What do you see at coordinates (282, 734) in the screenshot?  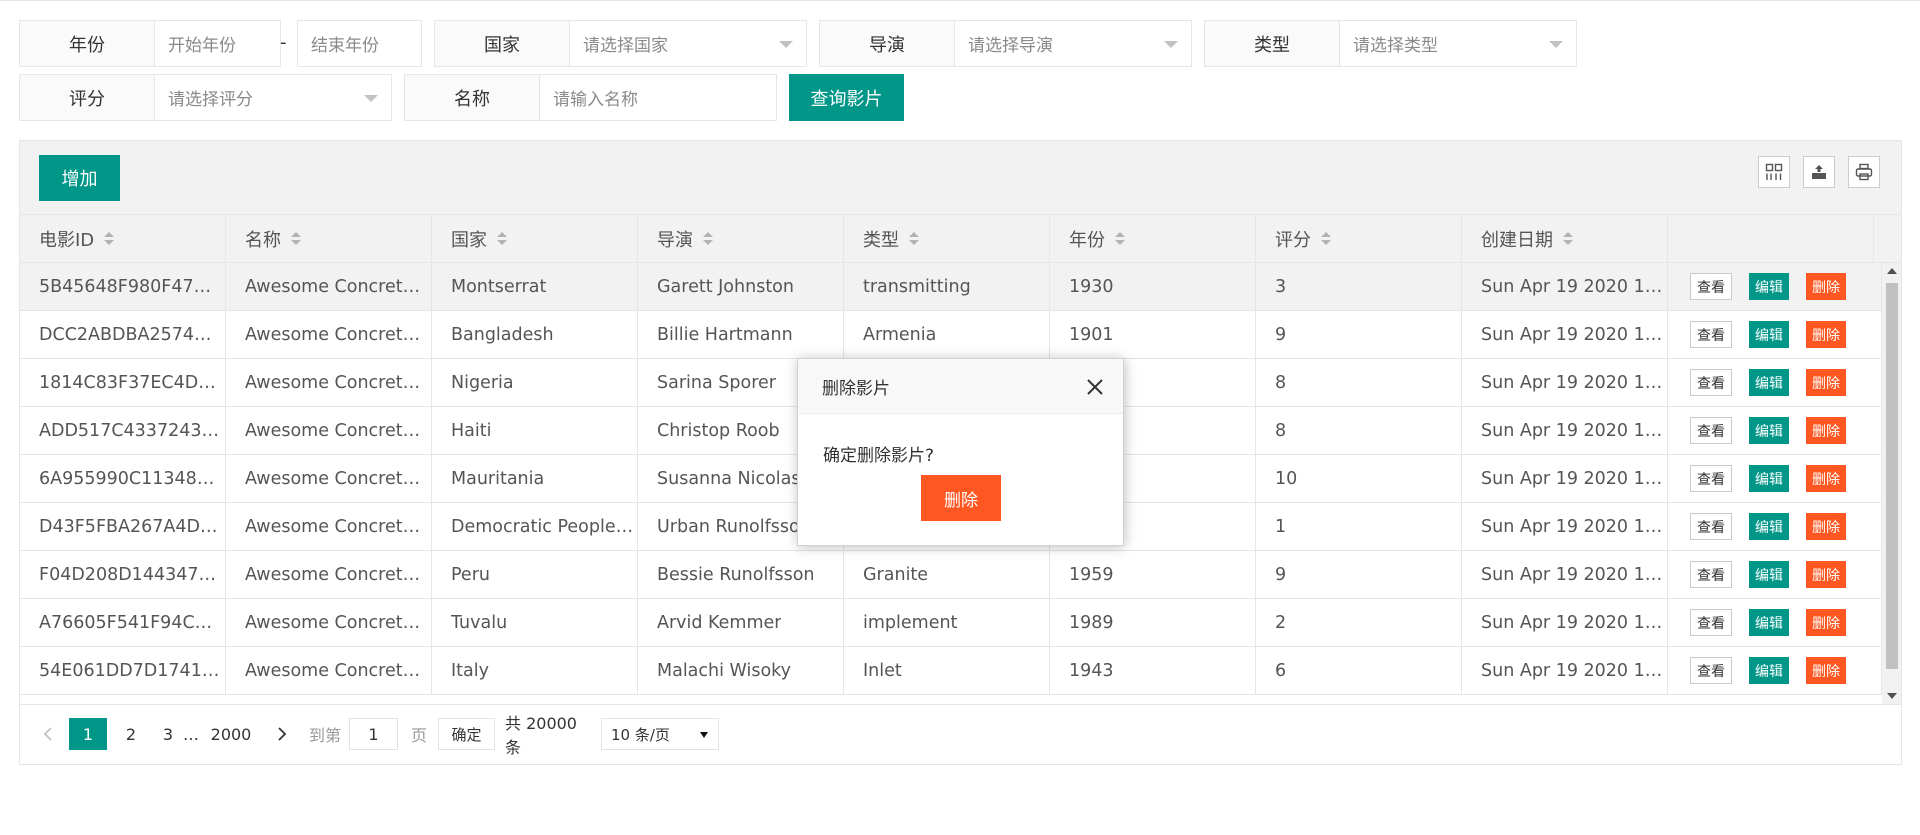 I see `next-page-icon` at bounding box center [282, 734].